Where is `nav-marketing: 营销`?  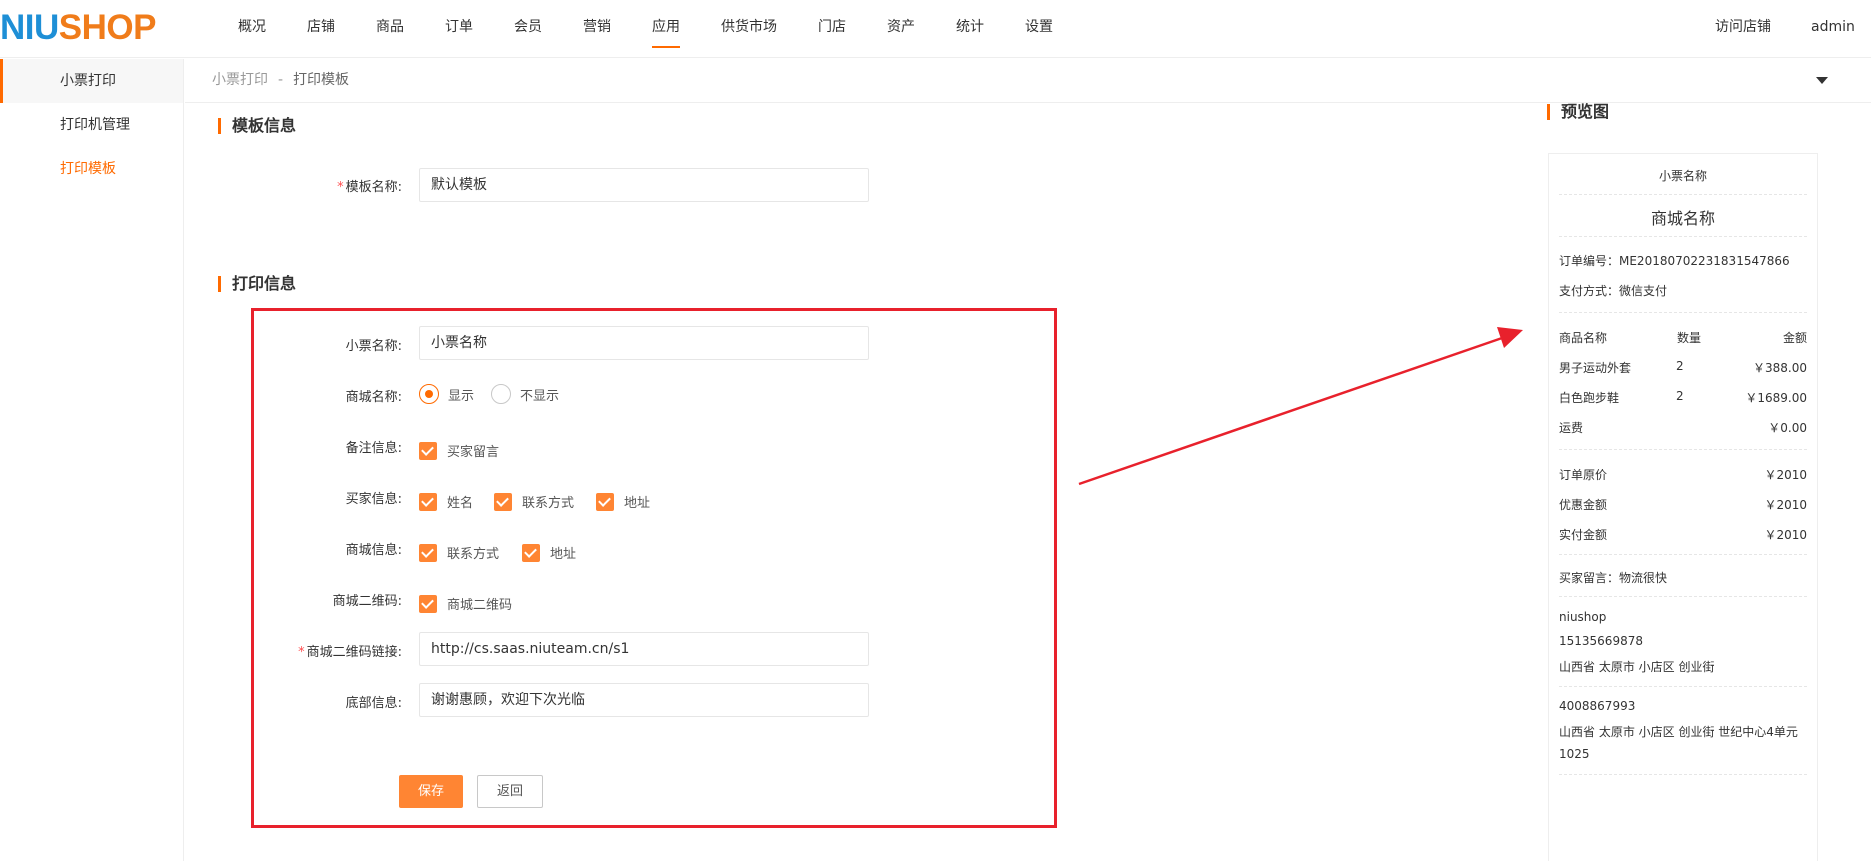 nav-marketing: 营销 is located at coordinates (597, 29).